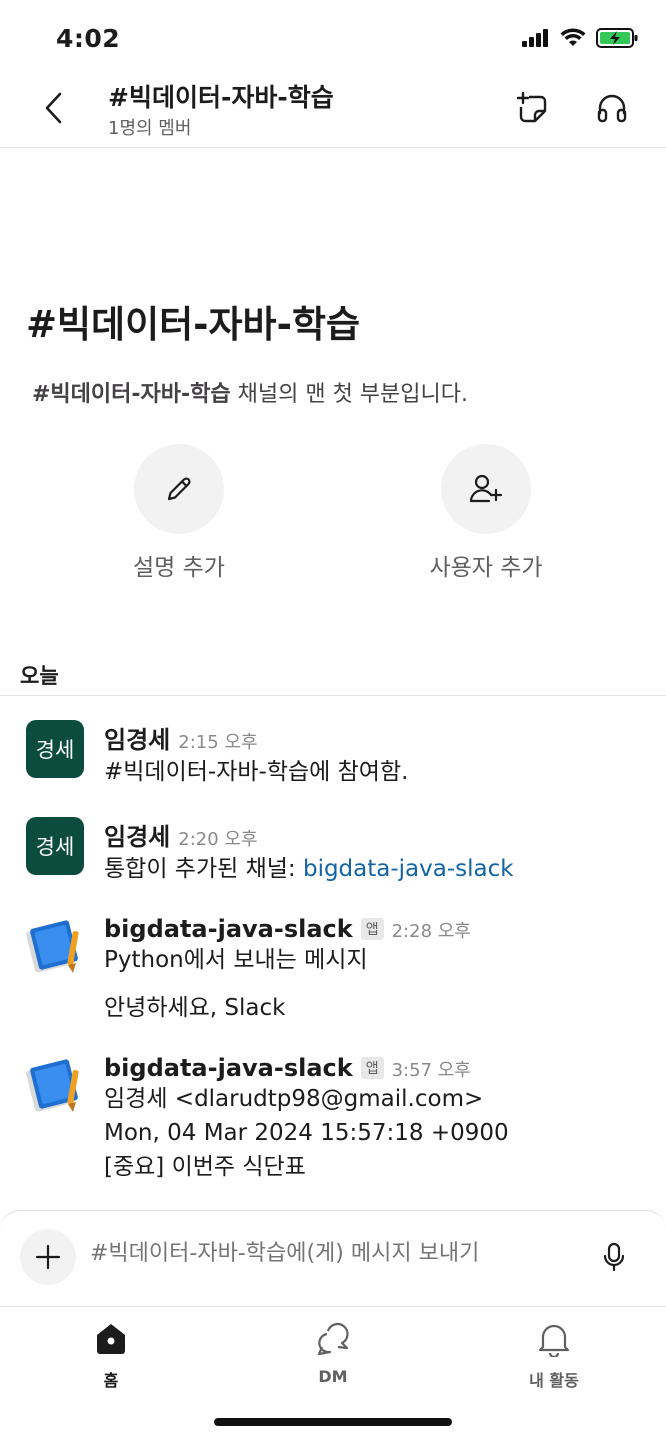 This screenshot has width=666, height=1440. What do you see at coordinates (39, 676) in the screenshot?
I see `day-label: 오늘` at bounding box center [39, 676].